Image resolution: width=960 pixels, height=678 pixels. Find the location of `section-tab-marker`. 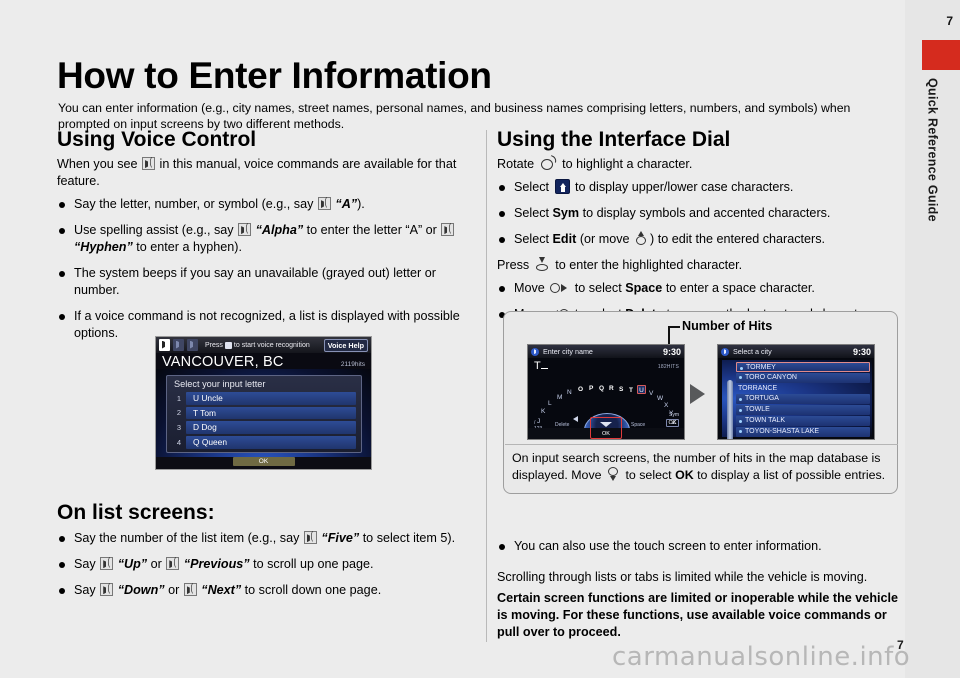

section-tab-marker is located at coordinates (941, 55).